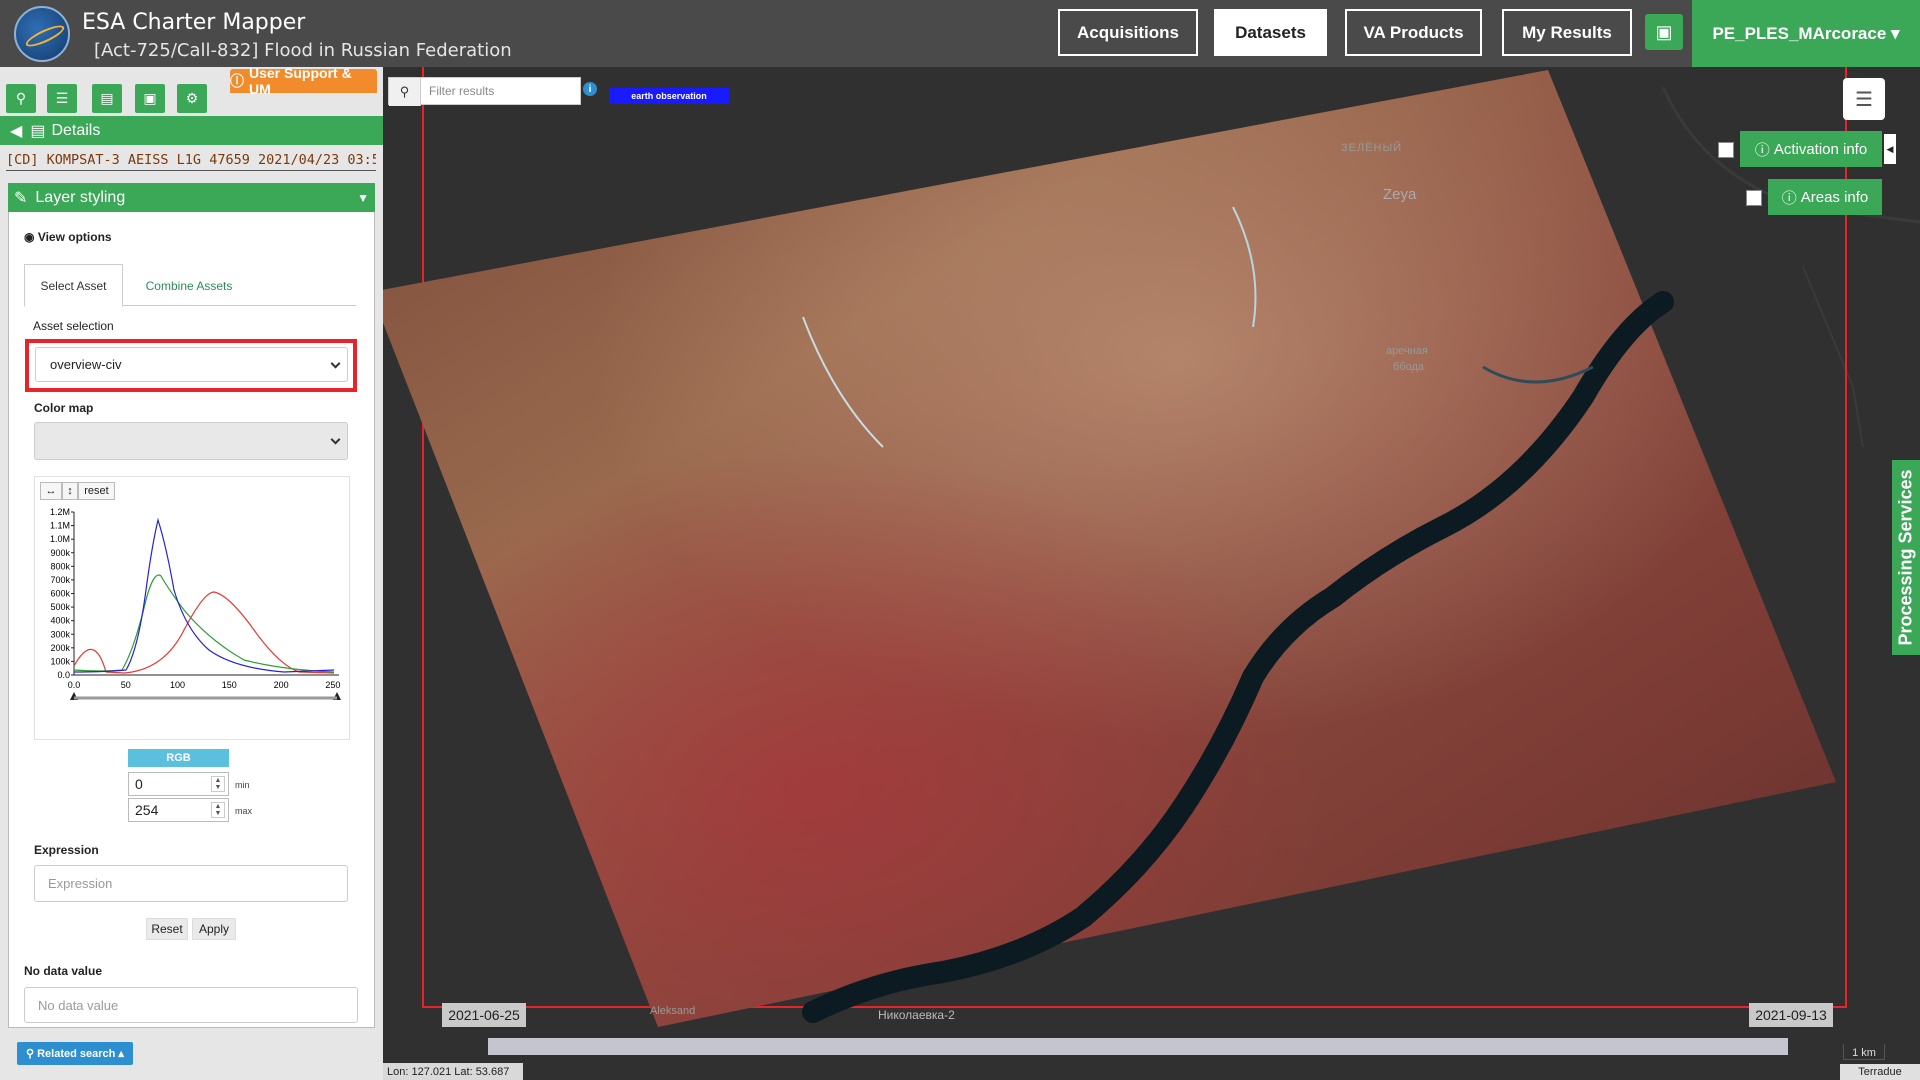 The width and height of the screenshot is (1920, 1080). What do you see at coordinates (60, 634) in the screenshot?
I see `y-tick-label: 300k` at bounding box center [60, 634].